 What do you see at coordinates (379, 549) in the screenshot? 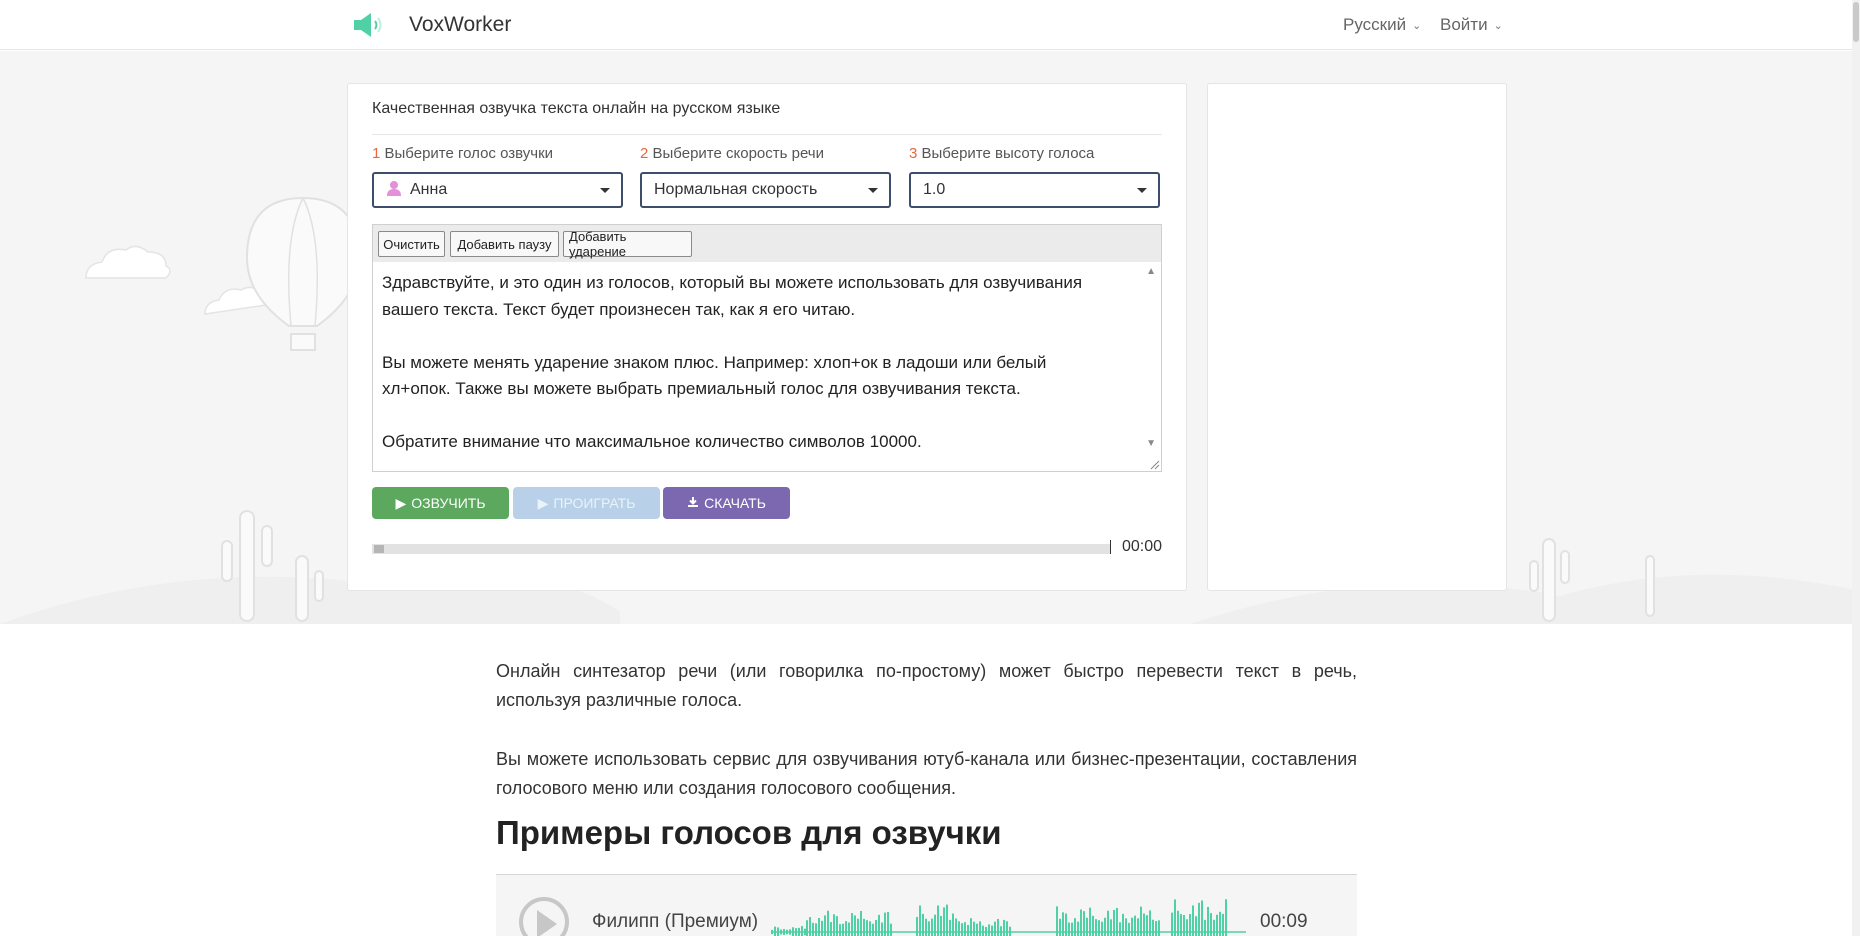
I see `progress-handle` at bounding box center [379, 549].